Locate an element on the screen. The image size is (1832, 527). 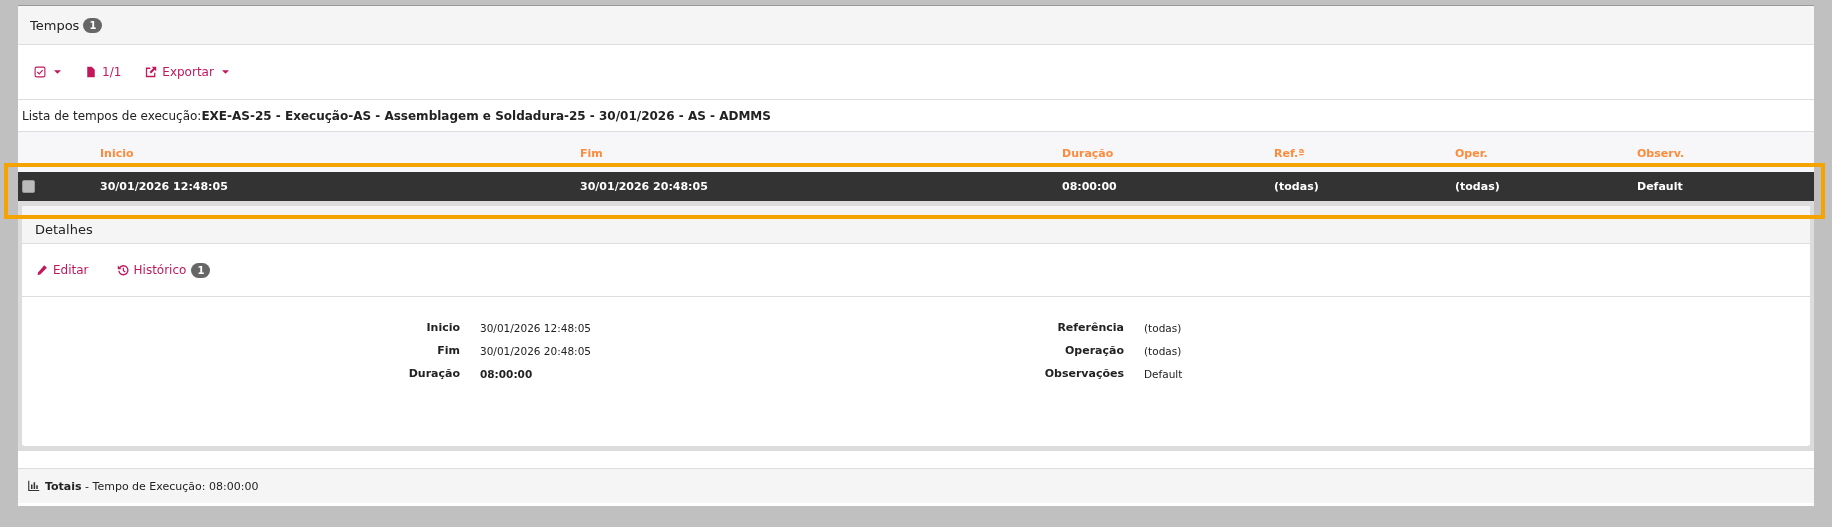
checkbox-icon is located at coordinates (40, 72).